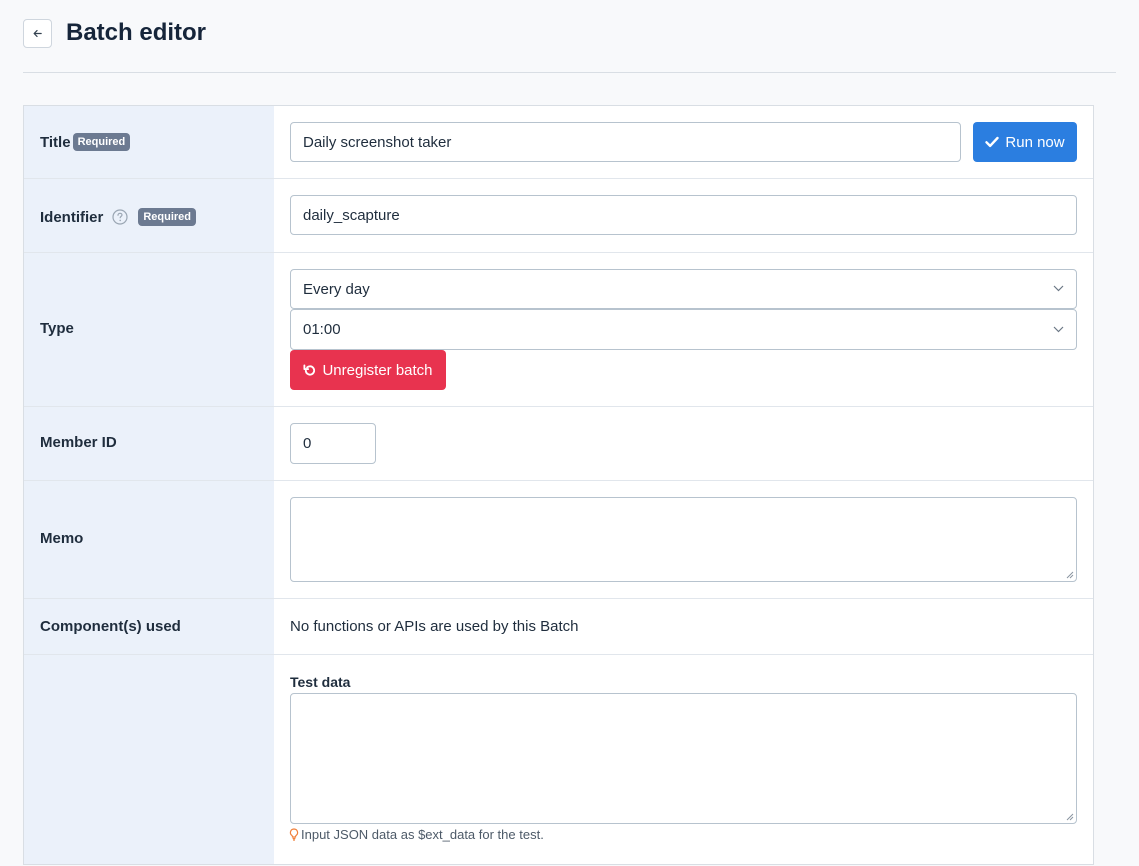 This screenshot has width=1139, height=866. Describe the element at coordinates (351, 215) in the screenshot. I see `identifier-input-value: daily_scapture` at that location.